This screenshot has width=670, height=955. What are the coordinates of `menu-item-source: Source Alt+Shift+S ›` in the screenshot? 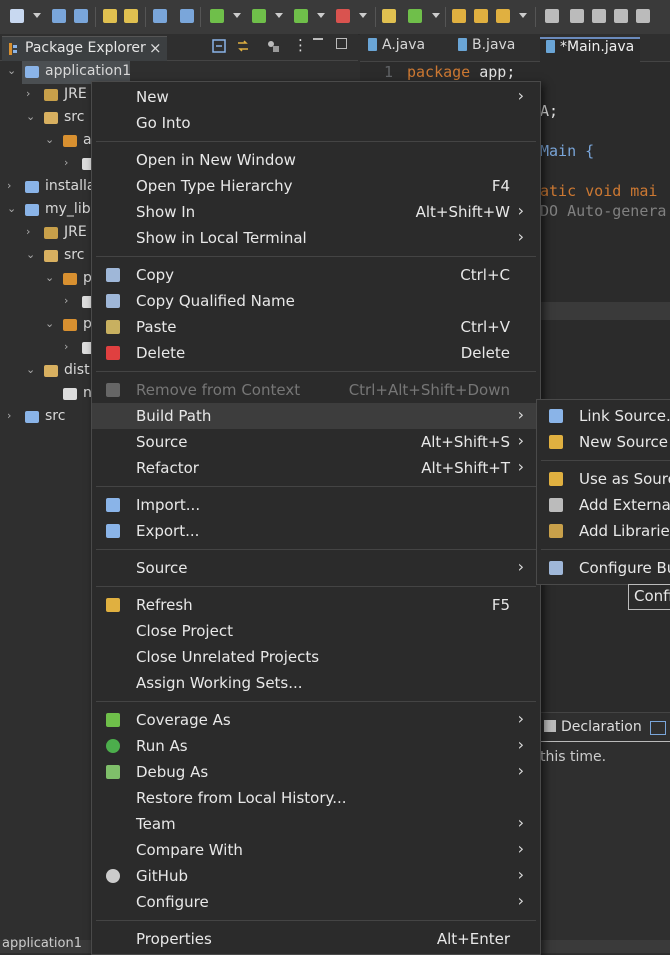 It's located at (316, 442).